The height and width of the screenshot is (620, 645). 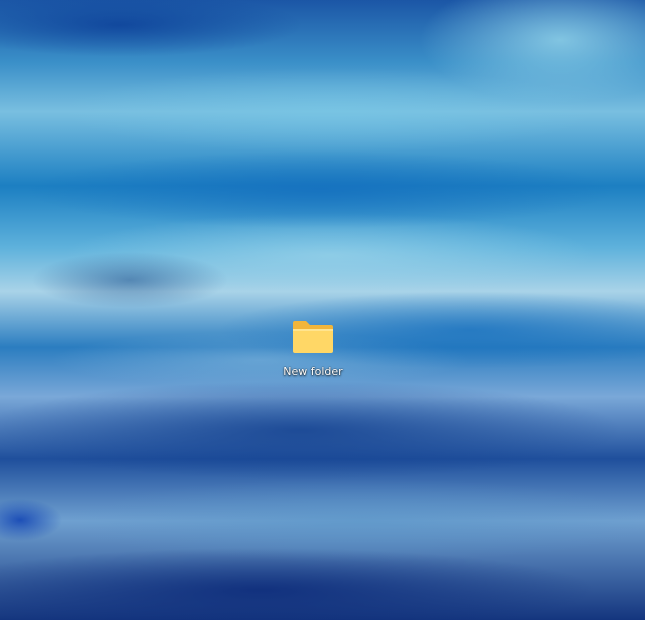 I want to click on desktop-icon-new-folder: New folder, so click(x=313, y=349).